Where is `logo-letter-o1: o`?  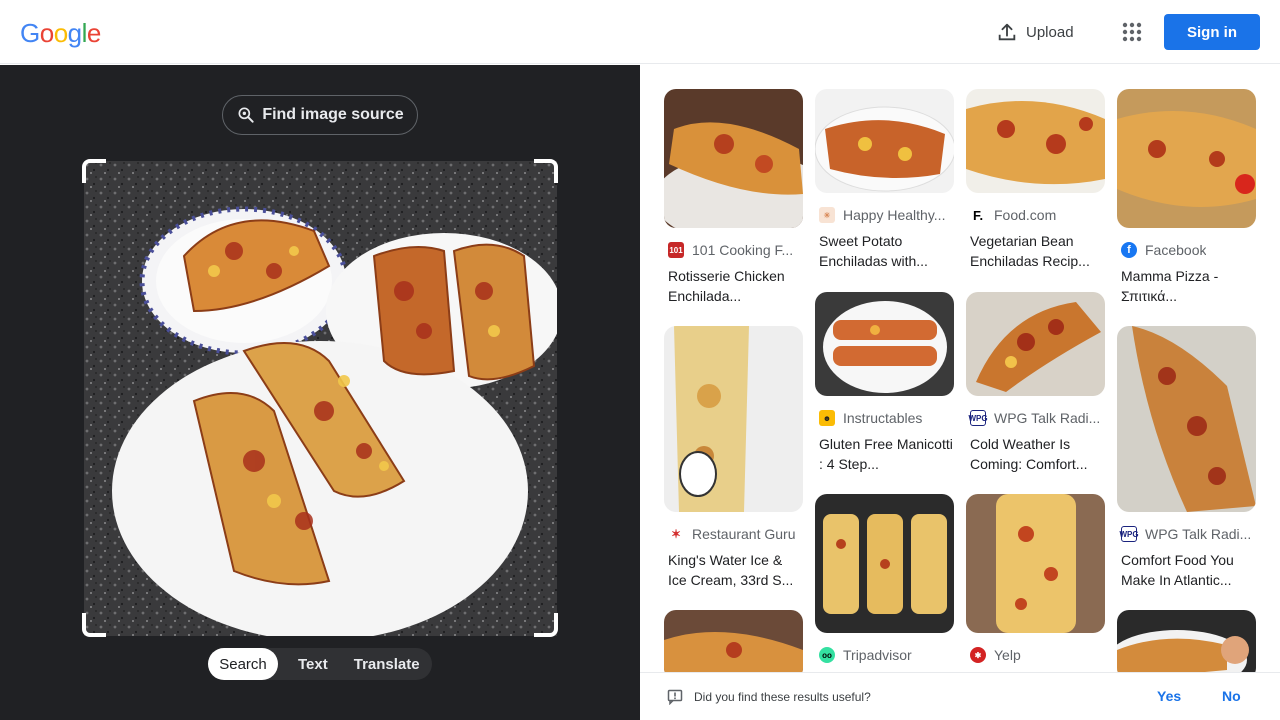
logo-letter-o1: o is located at coordinates (46, 33).